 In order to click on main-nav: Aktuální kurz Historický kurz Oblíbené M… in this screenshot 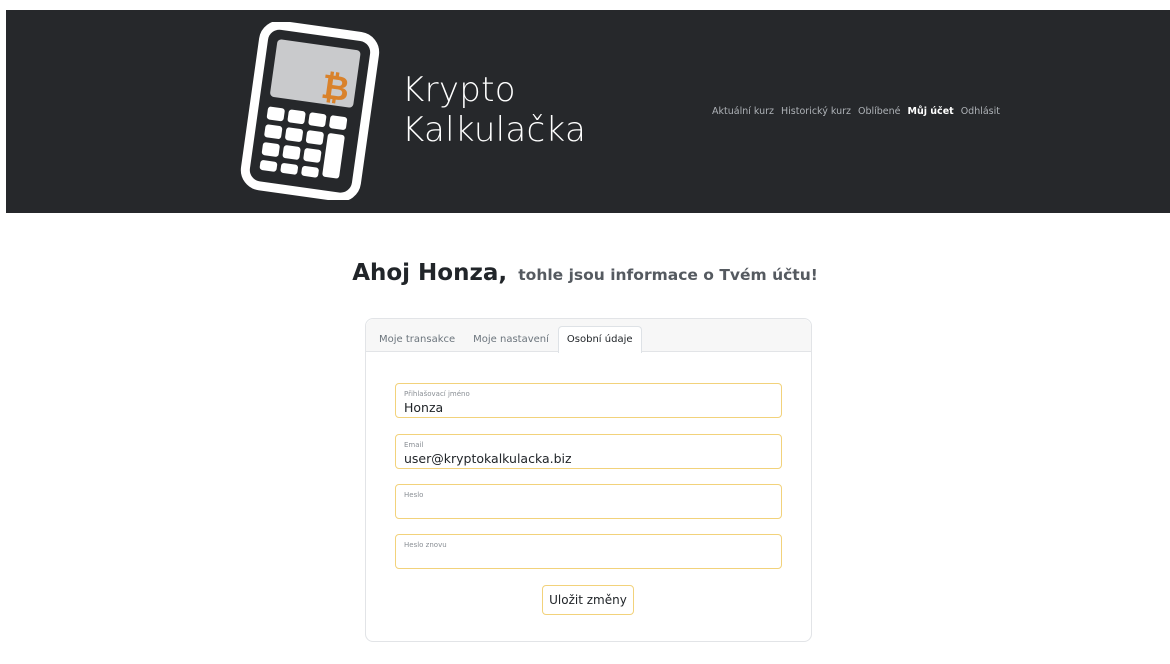, I will do `click(856, 111)`.